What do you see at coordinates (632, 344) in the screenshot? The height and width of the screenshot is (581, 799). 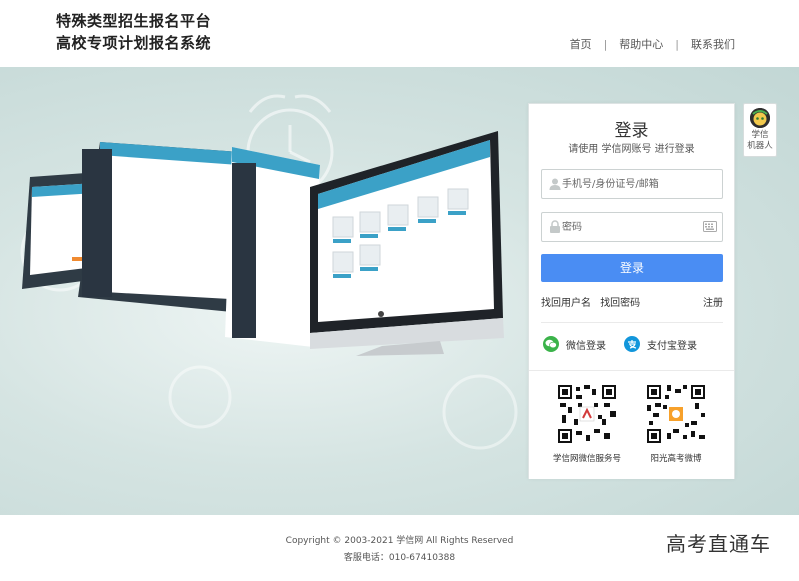 I see `alipay-icon` at bounding box center [632, 344].